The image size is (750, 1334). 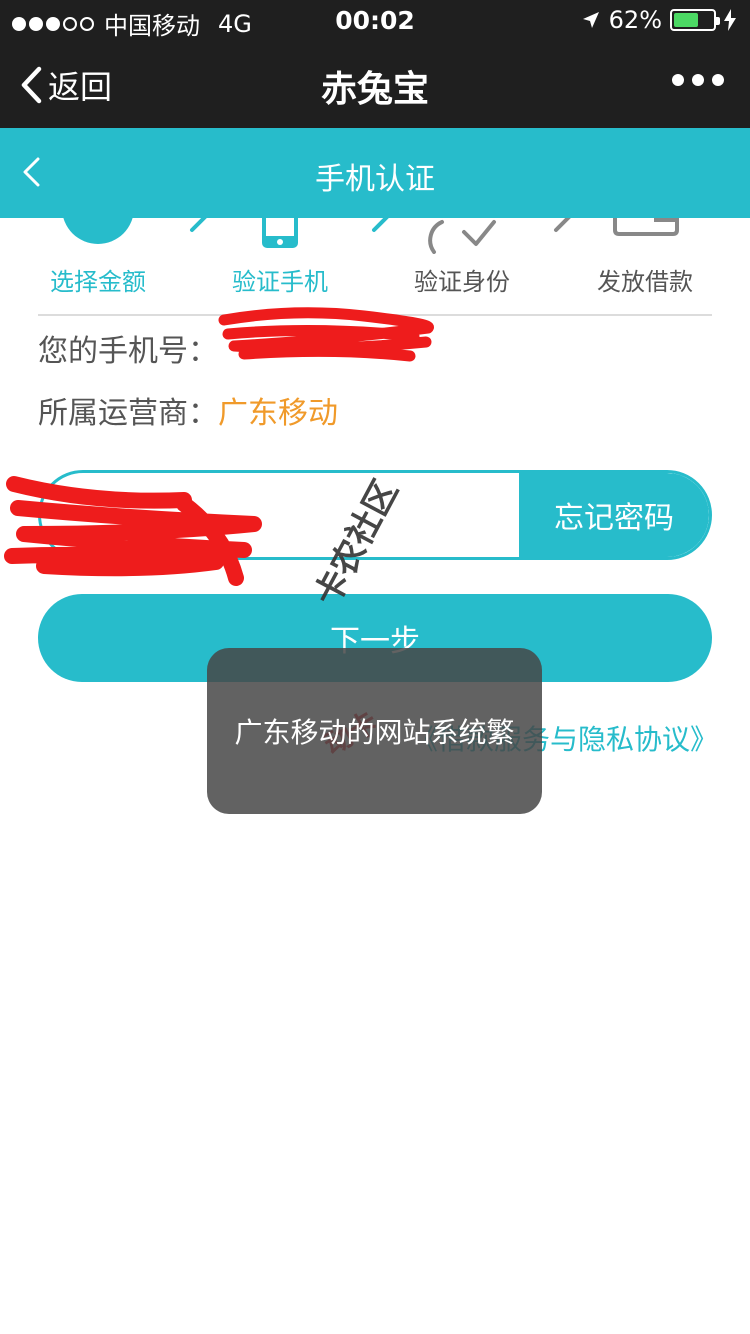 I want to click on carrier-row: 所属运营商：广东移动, so click(x=188, y=410).